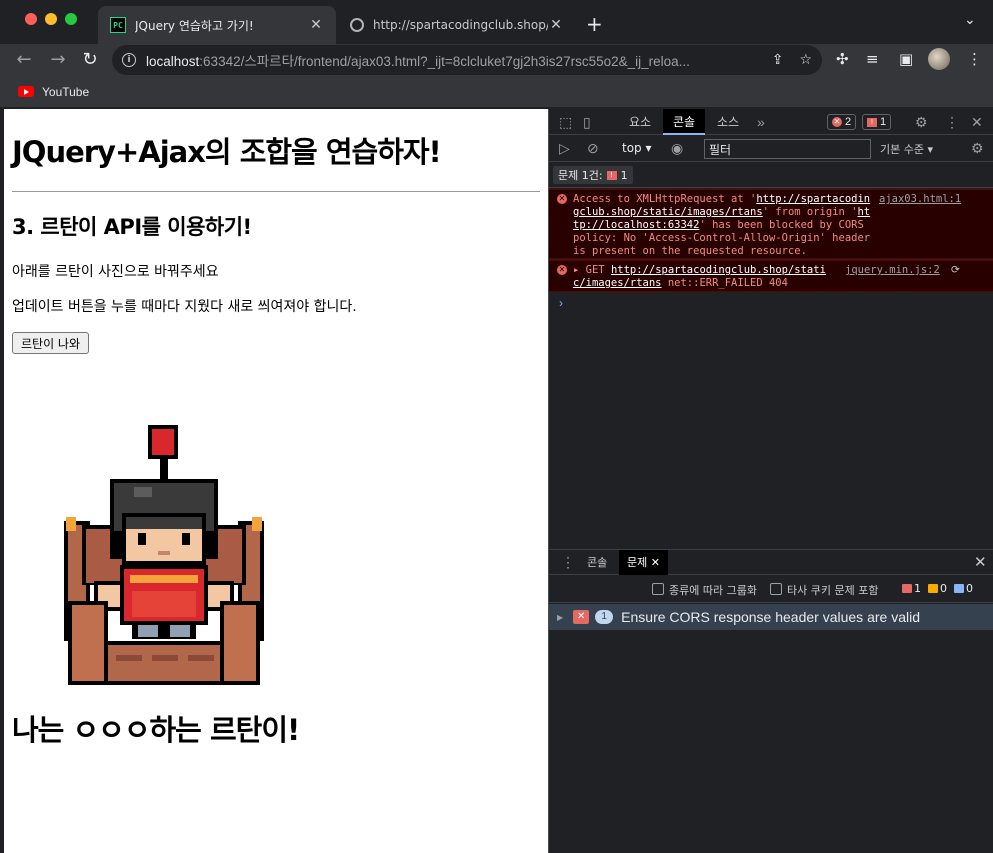  I want to click on drawer-tab-console: 콘솔, so click(597, 562).